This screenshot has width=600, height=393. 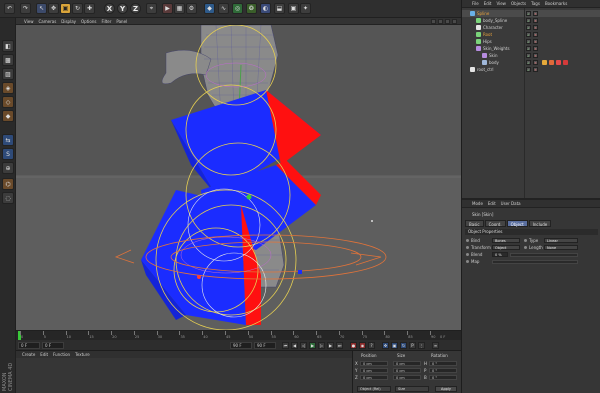 What do you see at coordinates (500, 254) in the screenshot?
I see `blend-field: 0 %` at bounding box center [500, 254].